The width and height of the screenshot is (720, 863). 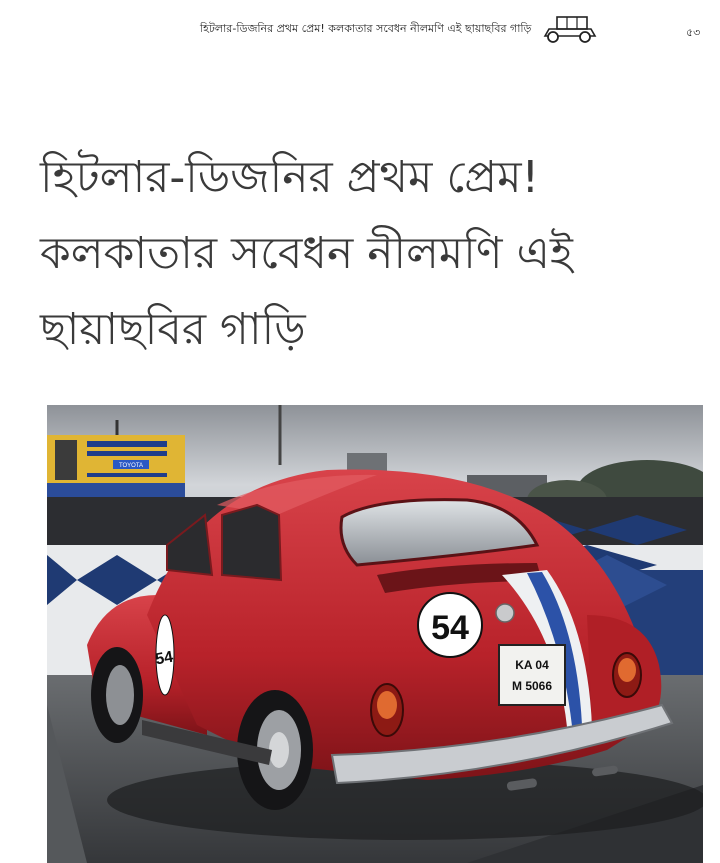 I want to click on vintage-car-icon, so click(x=570, y=29).